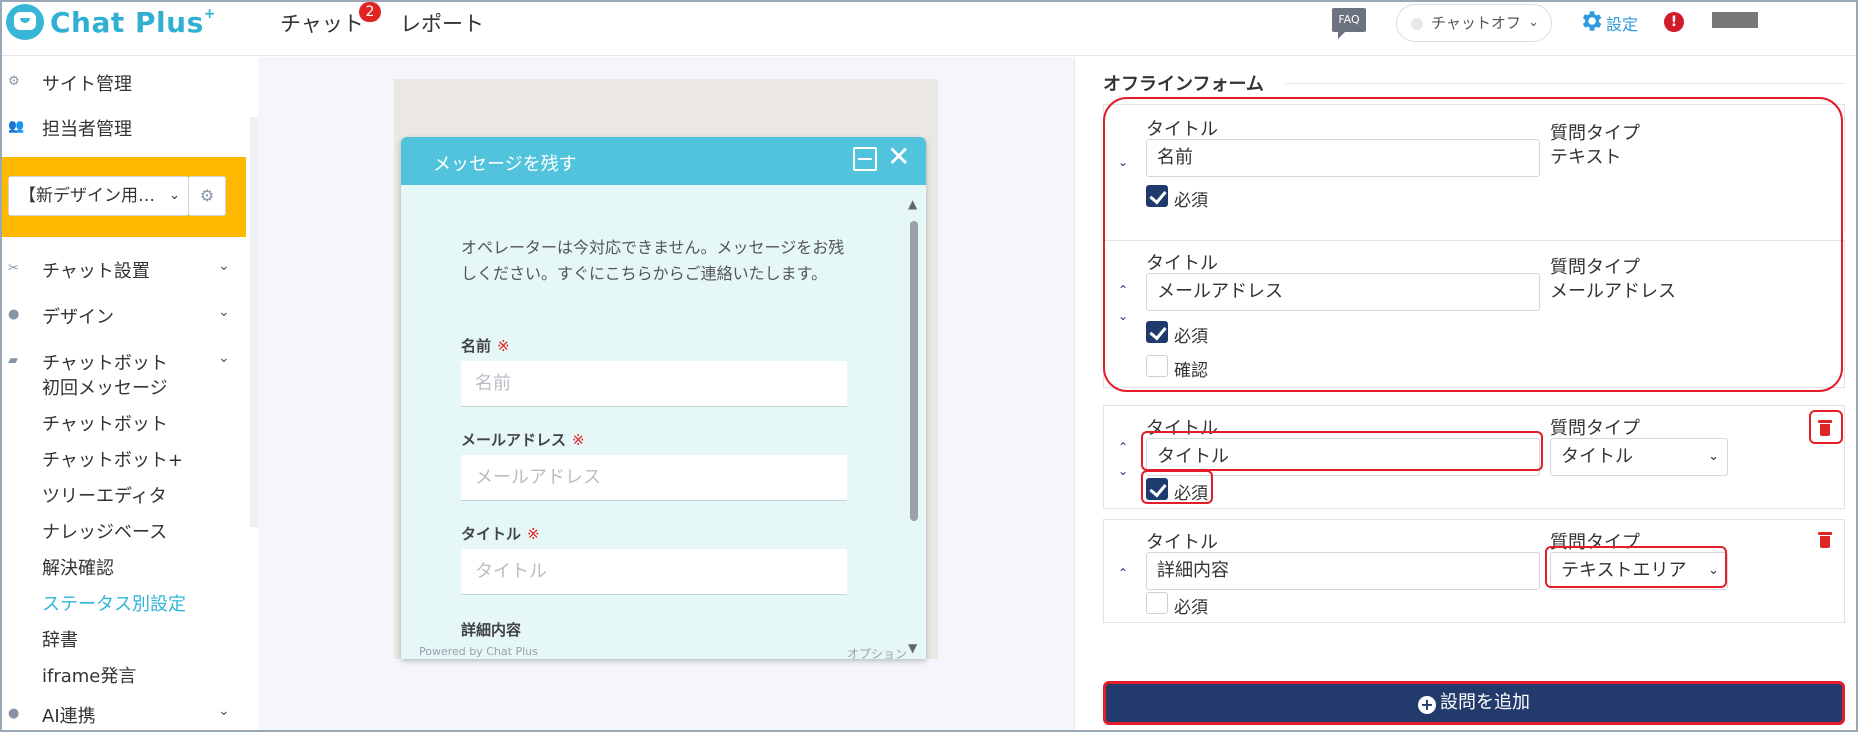  I want to click on site-select: 【新デザイン用… ⌄, so click(98, 196).